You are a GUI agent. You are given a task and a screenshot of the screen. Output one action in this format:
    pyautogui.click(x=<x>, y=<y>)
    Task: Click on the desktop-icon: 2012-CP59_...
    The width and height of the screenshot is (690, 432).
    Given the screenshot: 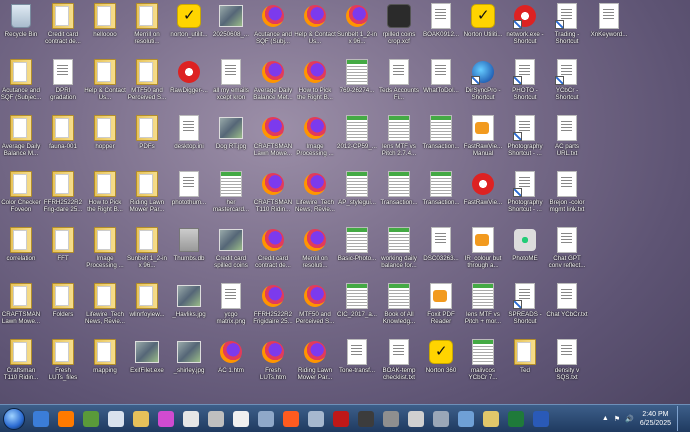 What is the action you would take?
    pyautogui.click(x=357, y=140)
    